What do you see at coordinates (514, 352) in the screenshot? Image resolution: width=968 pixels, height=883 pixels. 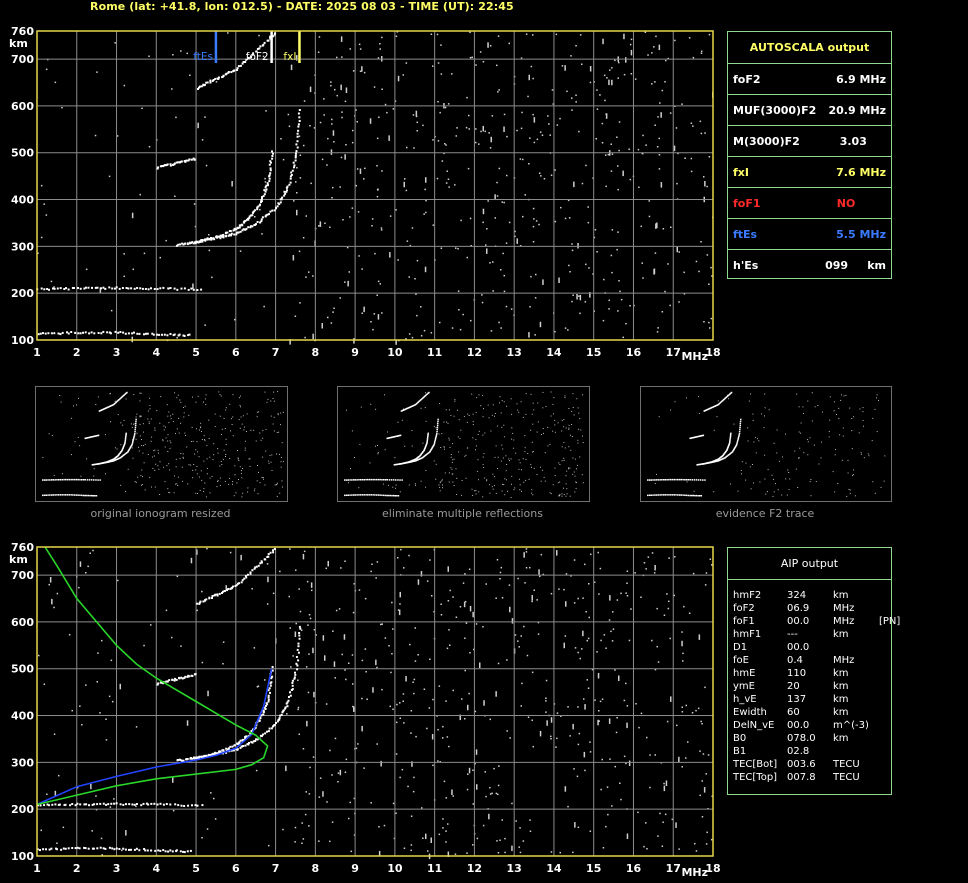 I see `x-tick-label: 13` at bounding box center [514, 352].